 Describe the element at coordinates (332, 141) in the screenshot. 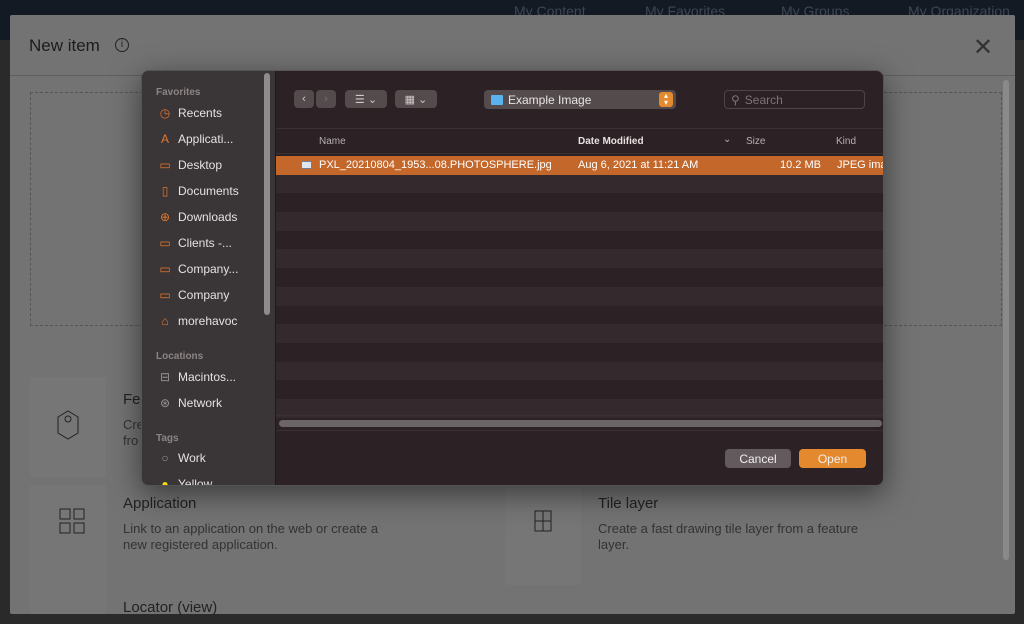

I see `column-name: Name` at that location.